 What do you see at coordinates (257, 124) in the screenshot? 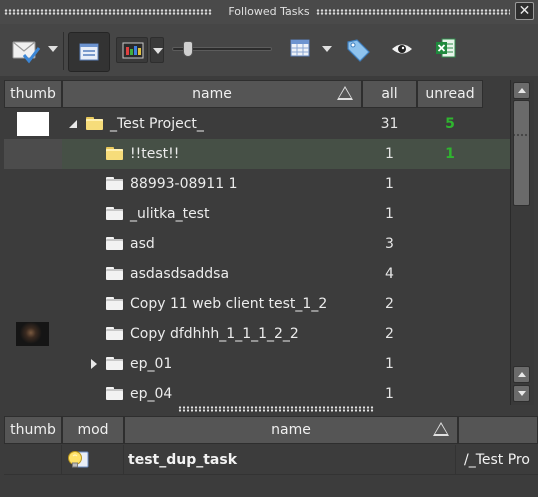
I see `table-row: _Test Project_ 31 5` at bounding box center [257, 124].